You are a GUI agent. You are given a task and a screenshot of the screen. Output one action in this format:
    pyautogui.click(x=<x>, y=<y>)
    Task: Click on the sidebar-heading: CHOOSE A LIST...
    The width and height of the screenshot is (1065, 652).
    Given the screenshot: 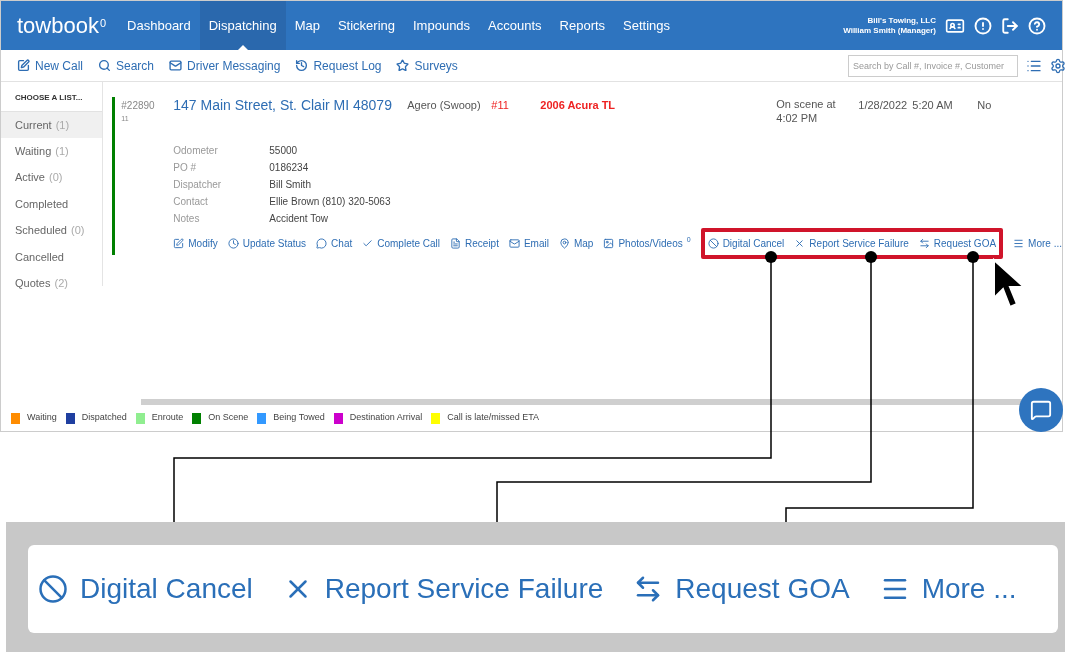 What is the action you would take?
    pyautogui.click(x=49, y=98)
    